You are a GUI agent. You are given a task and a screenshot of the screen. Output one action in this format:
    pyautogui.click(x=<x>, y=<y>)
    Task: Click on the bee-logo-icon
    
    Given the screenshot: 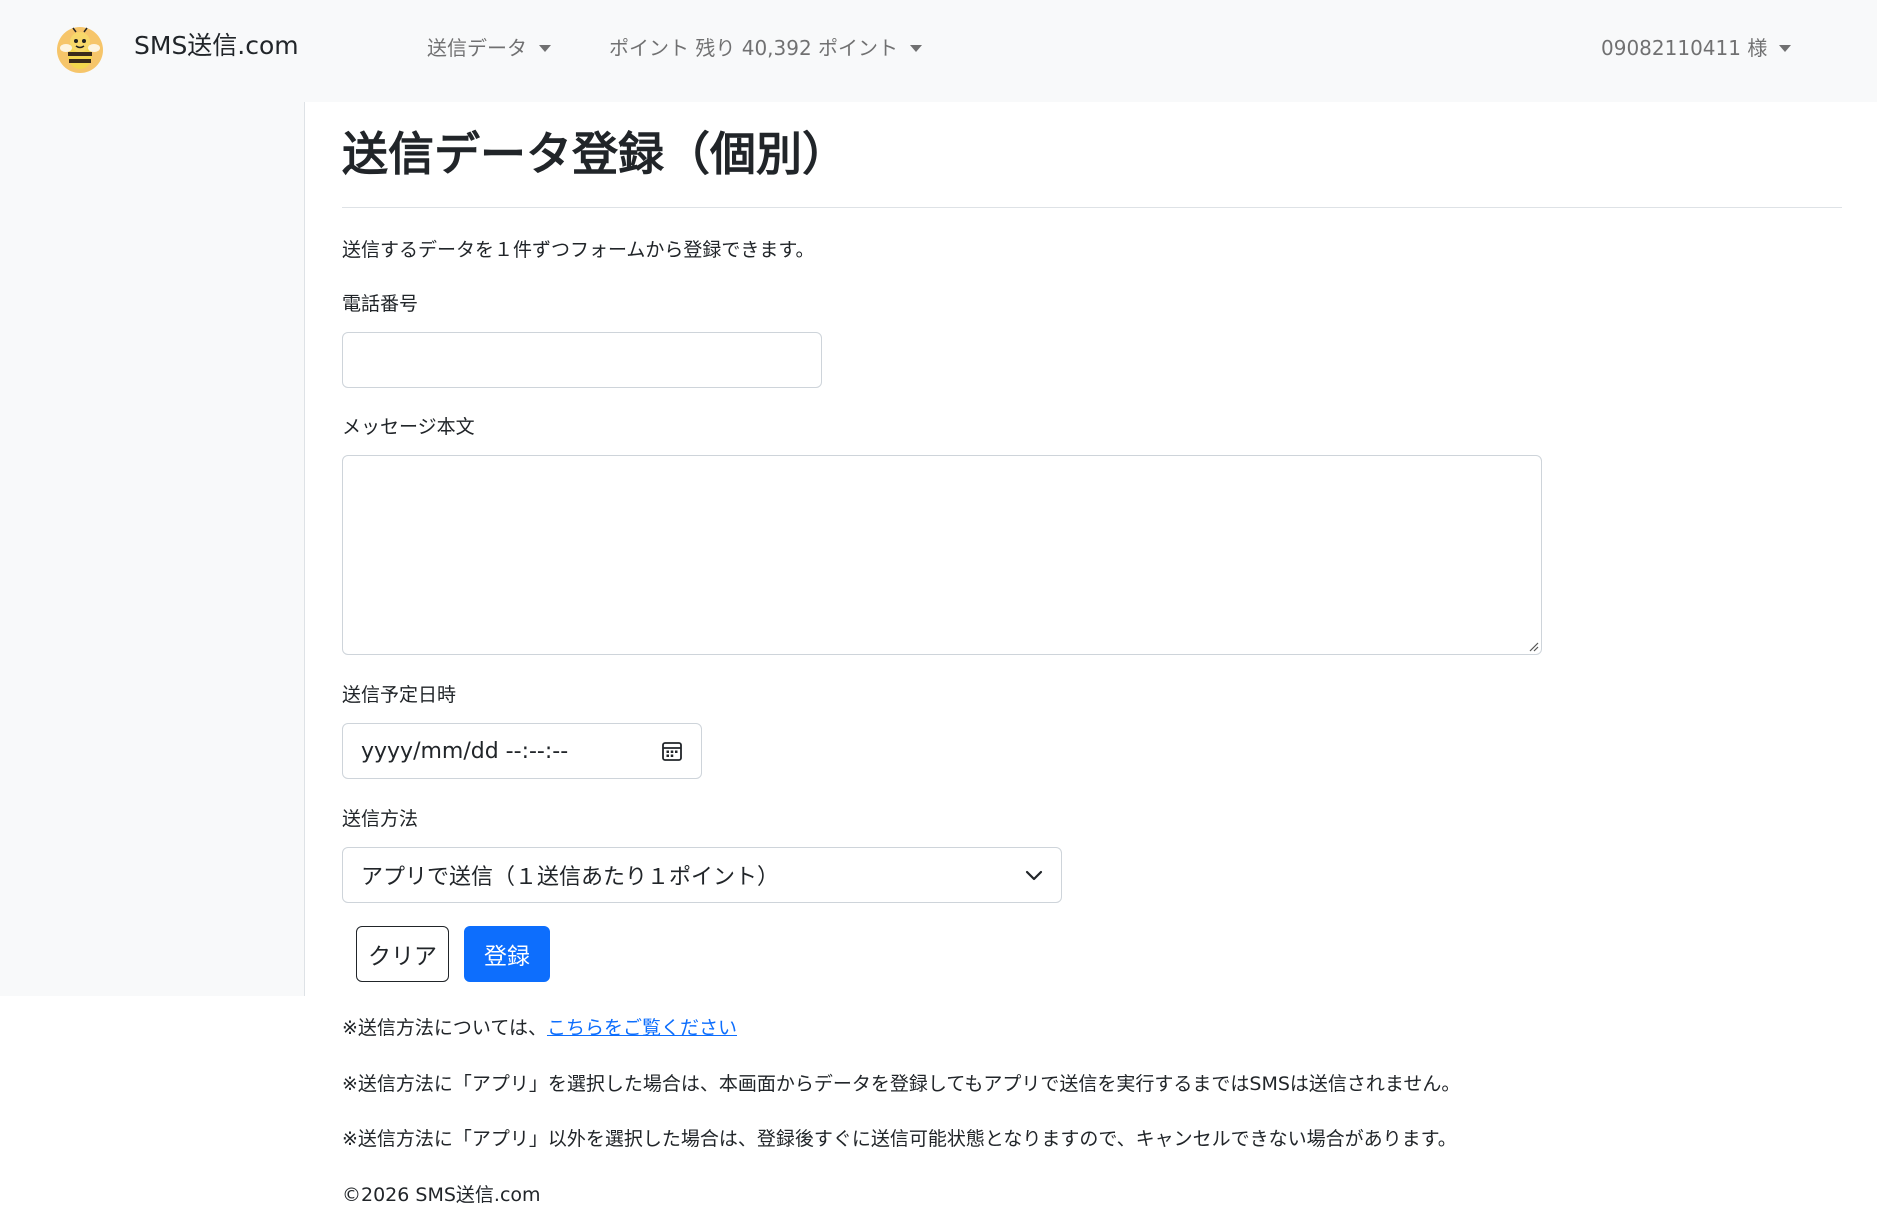 What is the action you would take?
    pyautogui.click(x=80, y=50)
    